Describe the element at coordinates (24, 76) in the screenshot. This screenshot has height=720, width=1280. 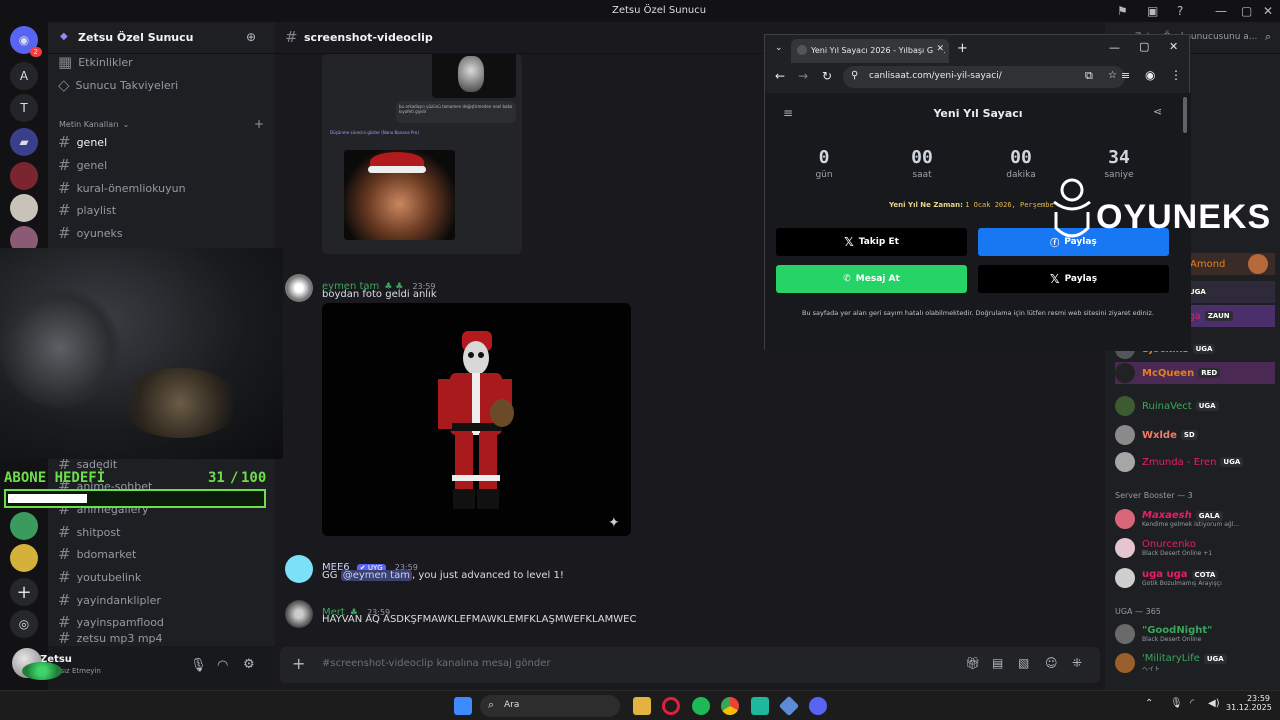
I see `guild-a: A` at that location.